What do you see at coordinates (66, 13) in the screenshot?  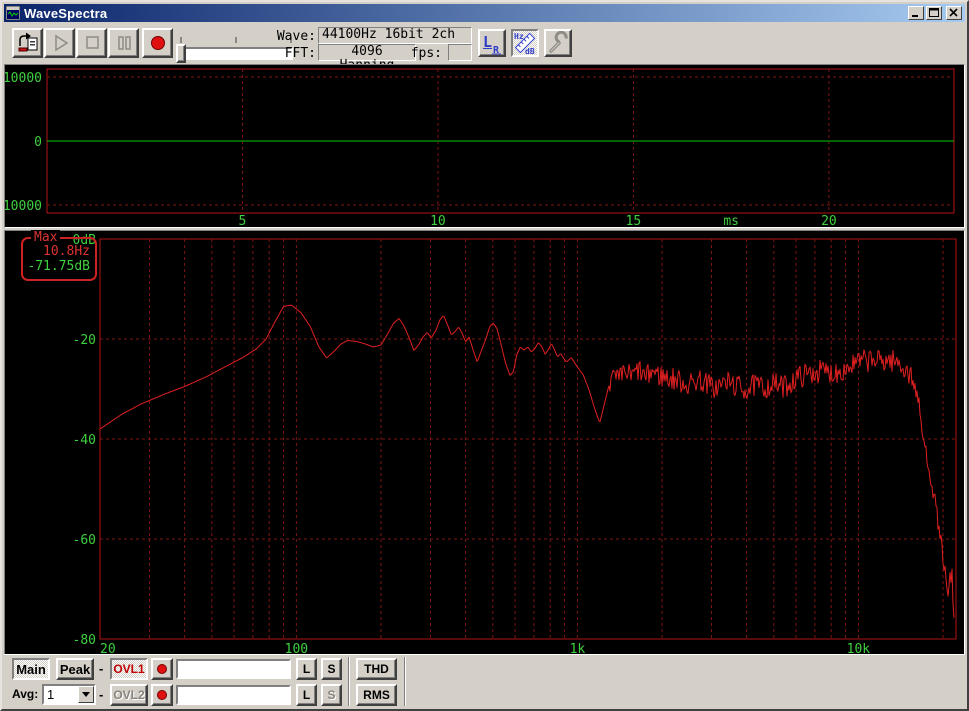 I see `window-title: WaveSpectra` at bounding box center [66, 13].